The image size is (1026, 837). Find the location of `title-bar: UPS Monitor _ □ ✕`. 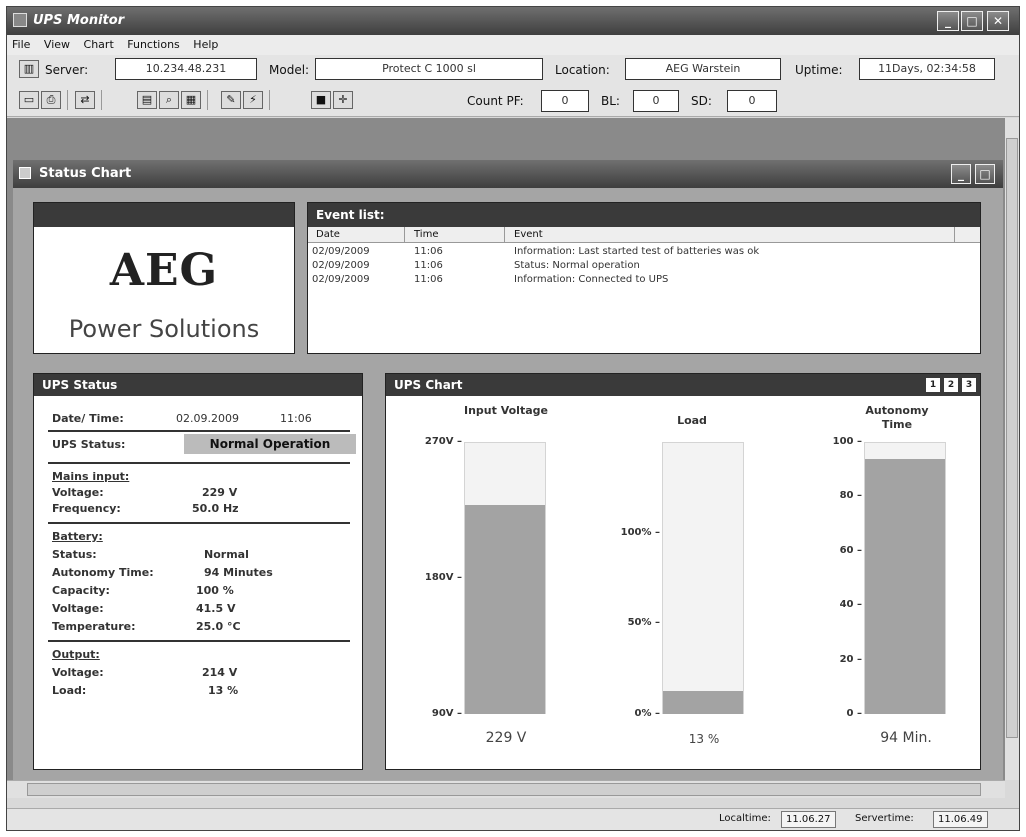

title-bar: UPS Monitor _ □ ✕ is located at coordinates (513, 21).